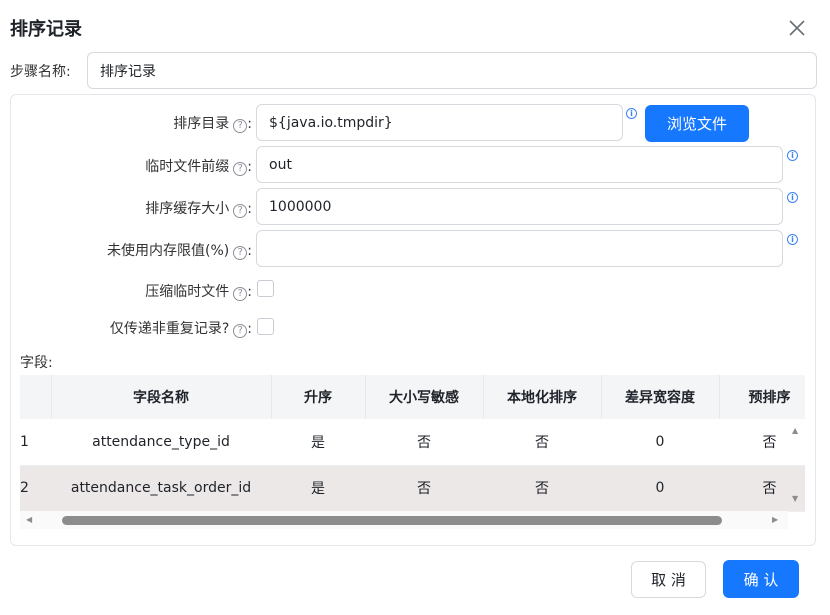 The width and height of the screenshot is (830, 615). What do you see at coordinates (775, 519) in the screenshot?
I see `scroll-right-icon: ▶` at bounding box center [775, 519].